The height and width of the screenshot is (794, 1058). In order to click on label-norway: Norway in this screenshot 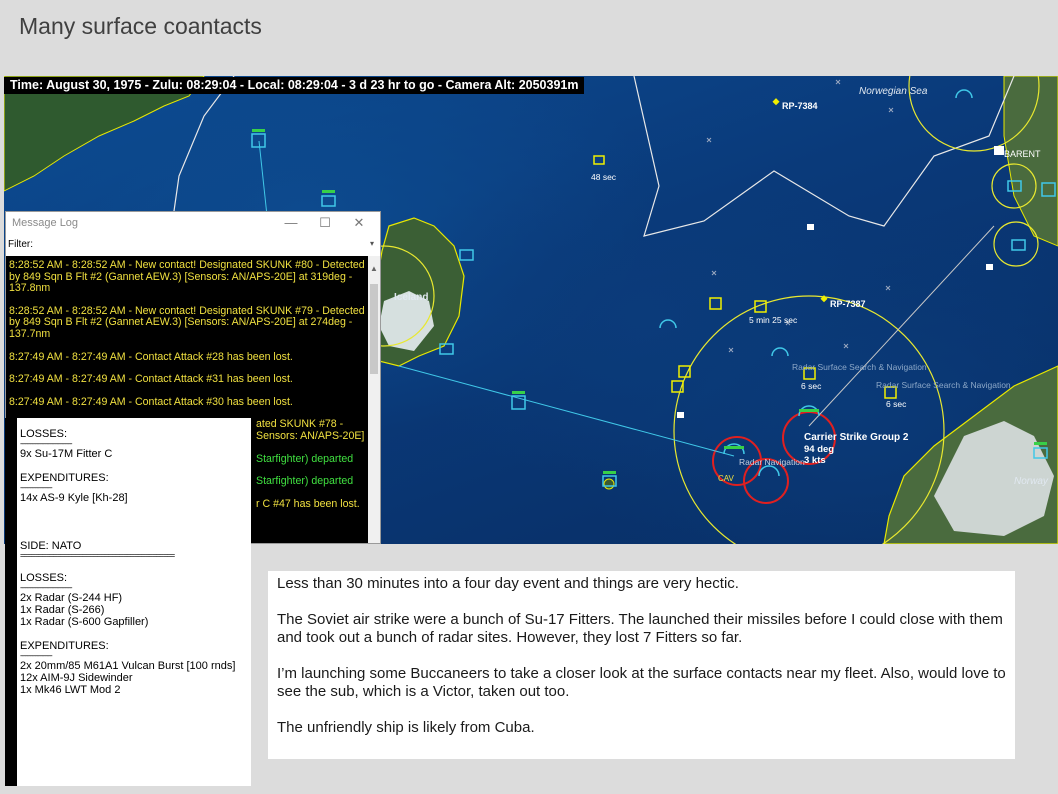, I will do `click(1031, 481)`.